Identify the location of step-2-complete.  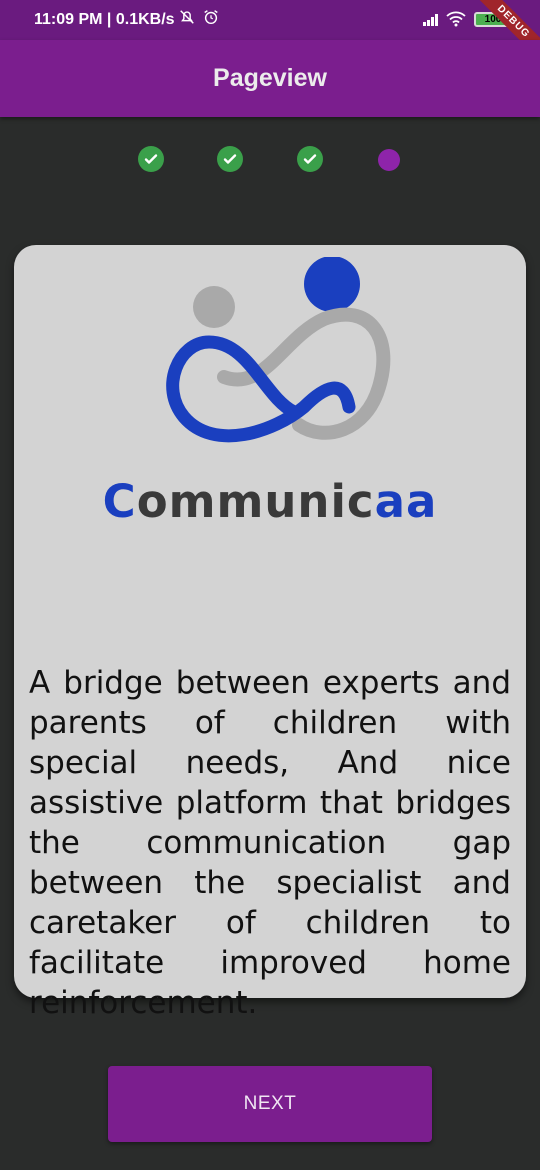
(230, 159).